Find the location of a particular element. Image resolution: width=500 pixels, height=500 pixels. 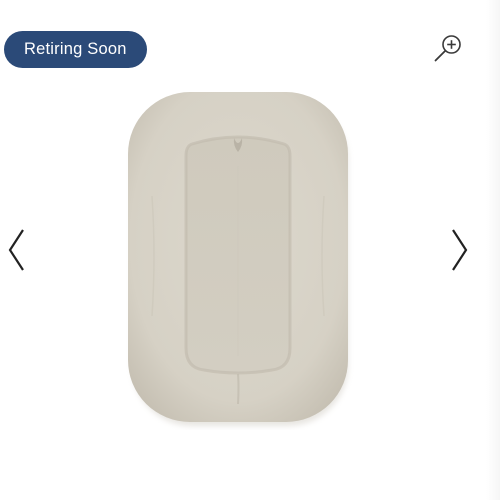

zoom-button is located at coordinates (449, 48).